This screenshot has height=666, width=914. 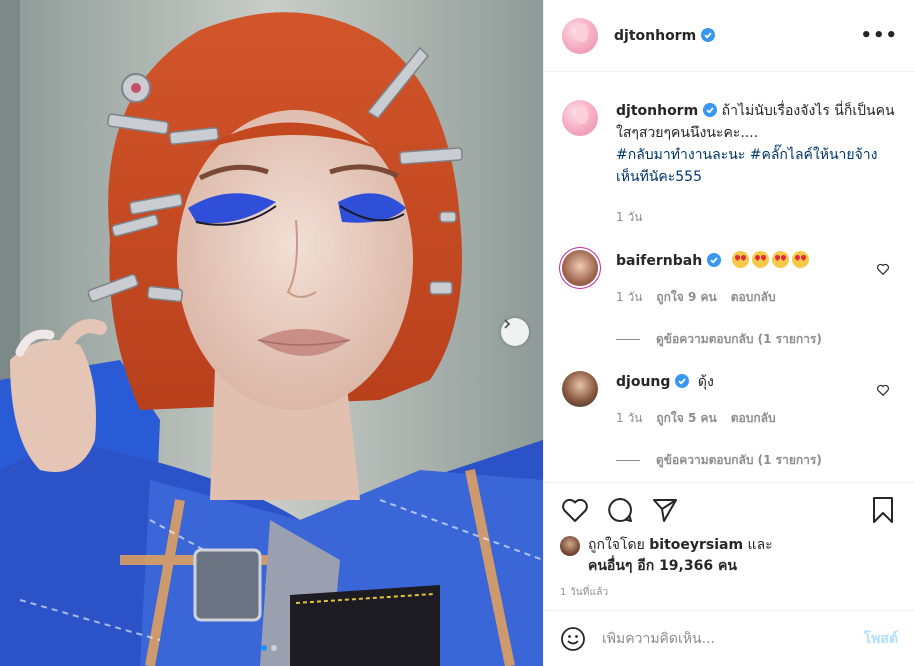 I want to click on comment-likes: ถูกใจ 9 คน, so click(x=686, y=297).